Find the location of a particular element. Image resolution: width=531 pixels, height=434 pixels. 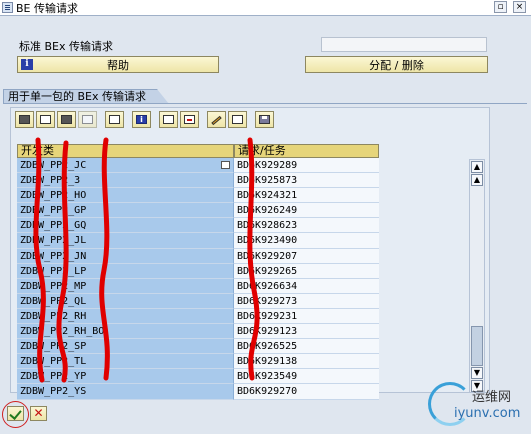

filter-icon is located at coordinates (45, 119).